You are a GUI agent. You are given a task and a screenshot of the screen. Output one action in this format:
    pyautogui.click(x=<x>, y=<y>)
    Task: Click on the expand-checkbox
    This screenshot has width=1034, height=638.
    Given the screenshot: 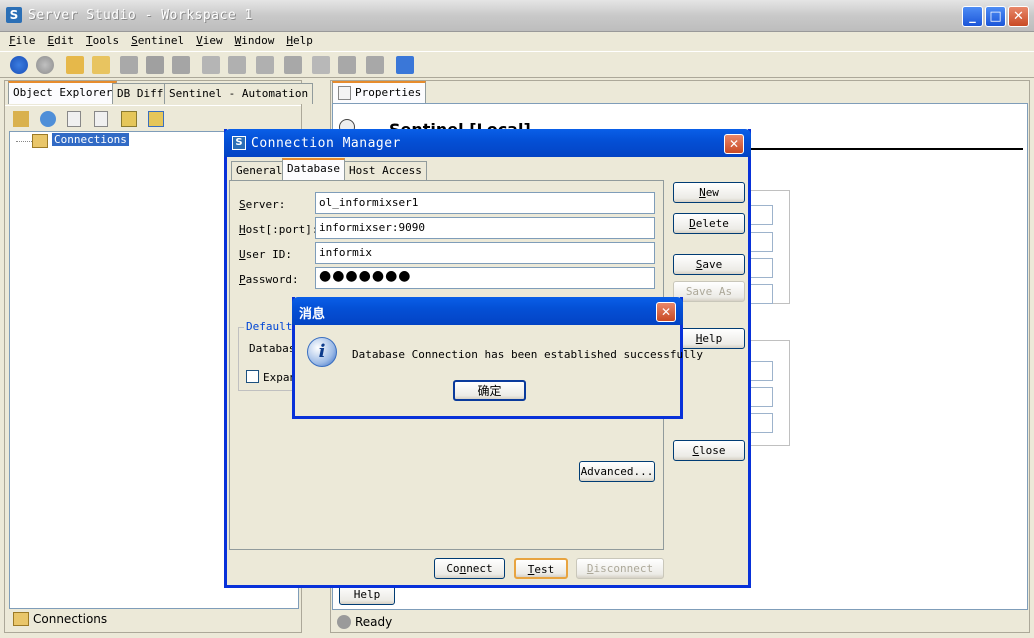 What is the action you would take?
    pyautogui.click(x=252, y=376)
    